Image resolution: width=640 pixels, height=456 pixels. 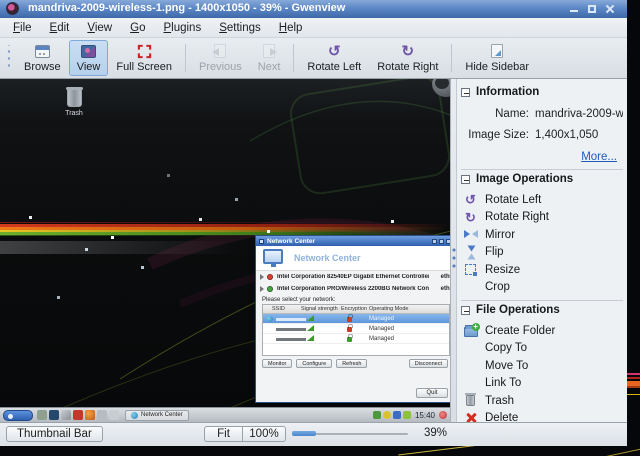 I want to click on next-button: Next, so click(x=269, y=58).